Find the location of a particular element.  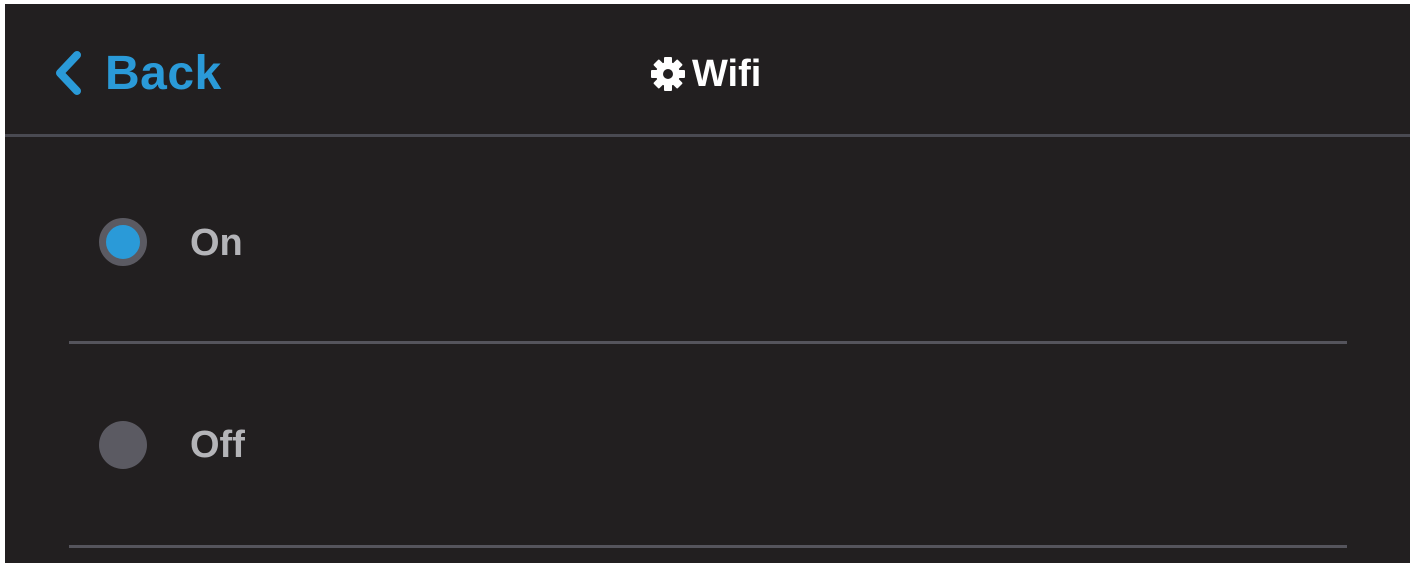

gear-icon is located at coordinates (668, 74).